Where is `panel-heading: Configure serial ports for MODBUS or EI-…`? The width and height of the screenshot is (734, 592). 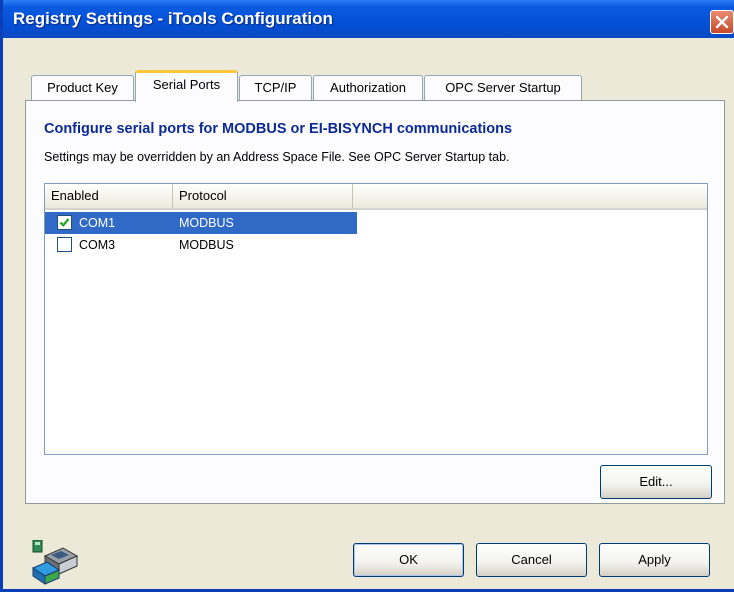 panel-heading: Configure serial ports for MODBUS or EI-… is located at coordinates (278, 129).